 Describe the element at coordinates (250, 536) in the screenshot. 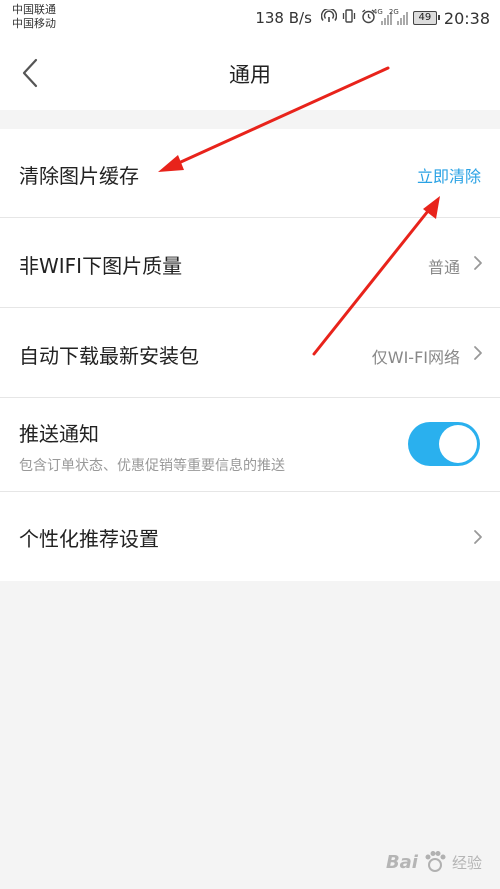

I see `personalization-row: 个性化推荐设置` at that location.